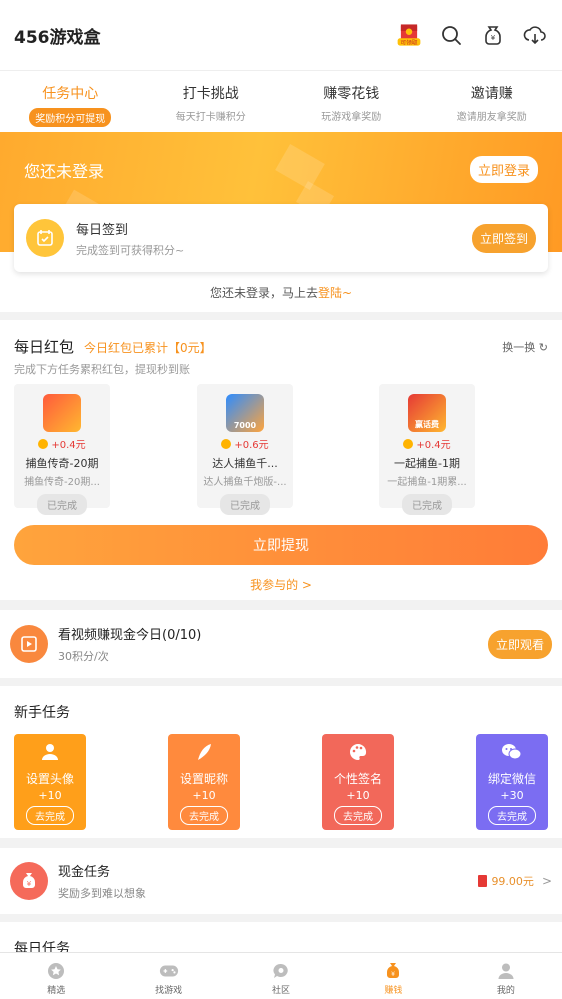 Image resolution: width=562 pixels, height=999 pixels. Describe the element at coordinates (519, 644) in the screenshot. I see `watch-now-button: 立即观看` at that location.